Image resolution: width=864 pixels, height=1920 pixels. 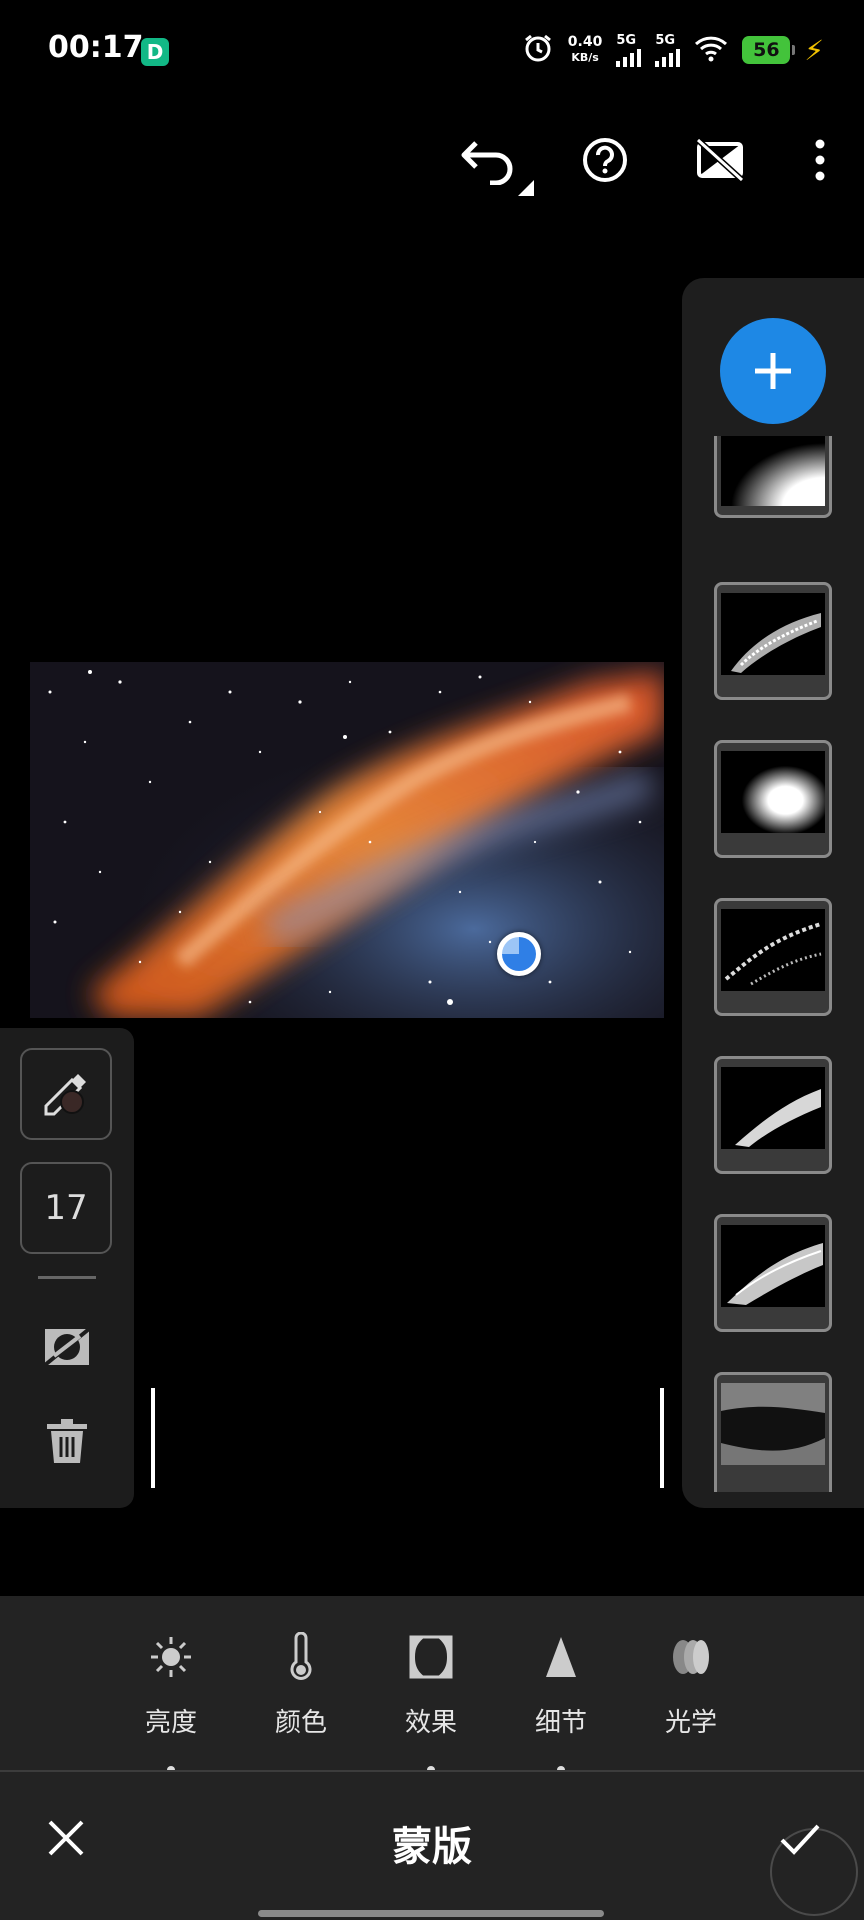 I want to click on vignette-icon, so click(x=431, y=1657).